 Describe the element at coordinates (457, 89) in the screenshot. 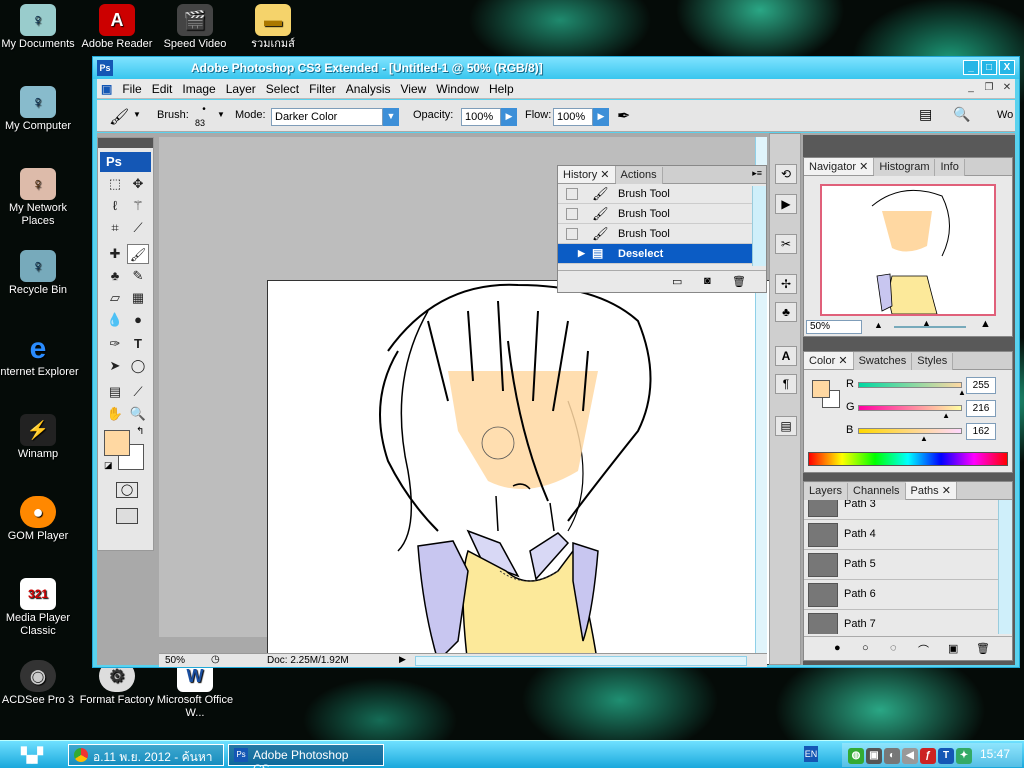

I see `menu-window: Window` at that location.